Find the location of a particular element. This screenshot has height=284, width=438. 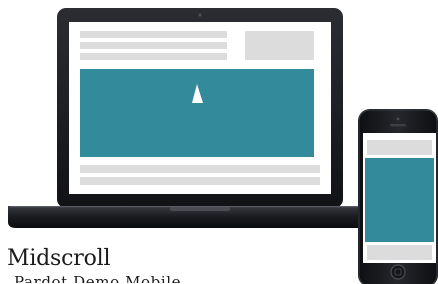

image-placeholder is located at coordinates (279, 45).